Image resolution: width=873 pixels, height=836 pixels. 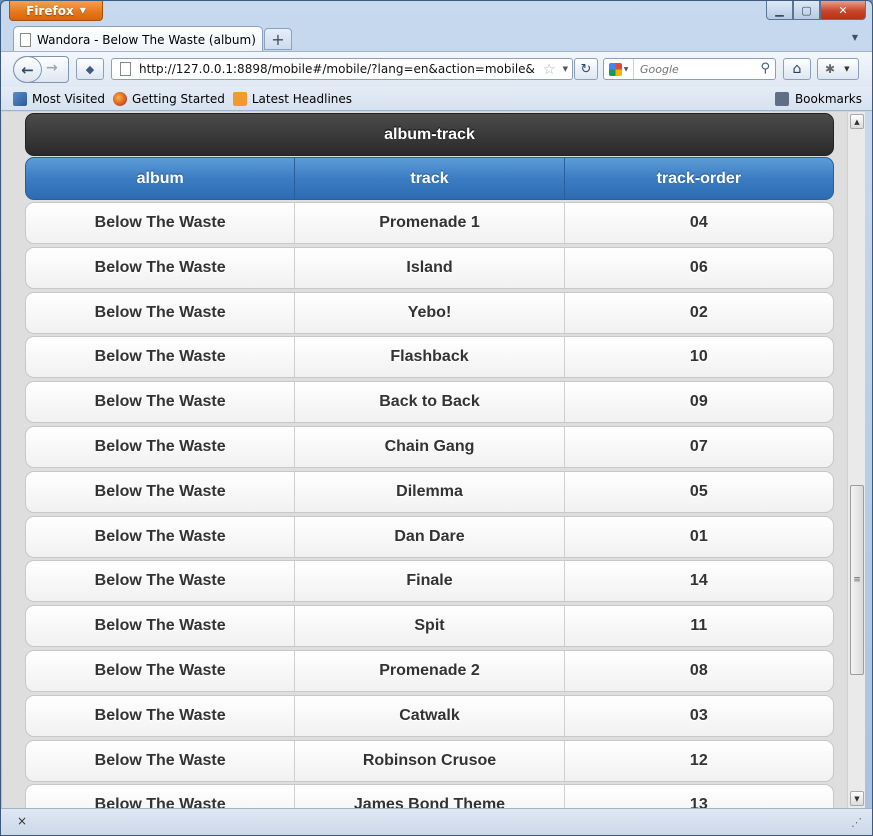 I want to click on cell-track: Robinson Crusoe, so click(x=430, y=760).